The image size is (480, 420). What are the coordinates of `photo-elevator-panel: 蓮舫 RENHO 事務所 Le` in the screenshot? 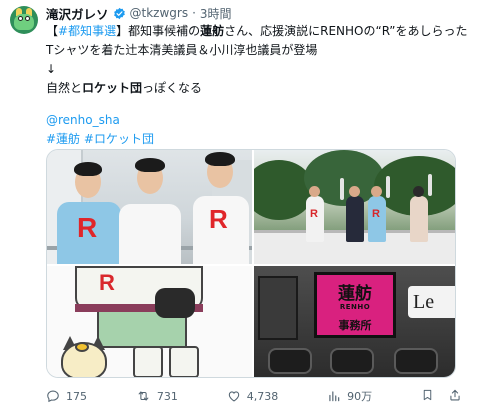 It's located at (354, 321).